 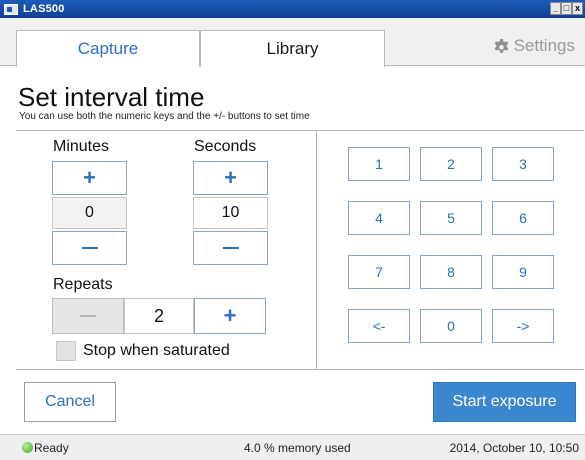 What do you see at coordinates (379, 272) in the screenshot?
I see `key-7: 7` at bounding box center [379, 272].